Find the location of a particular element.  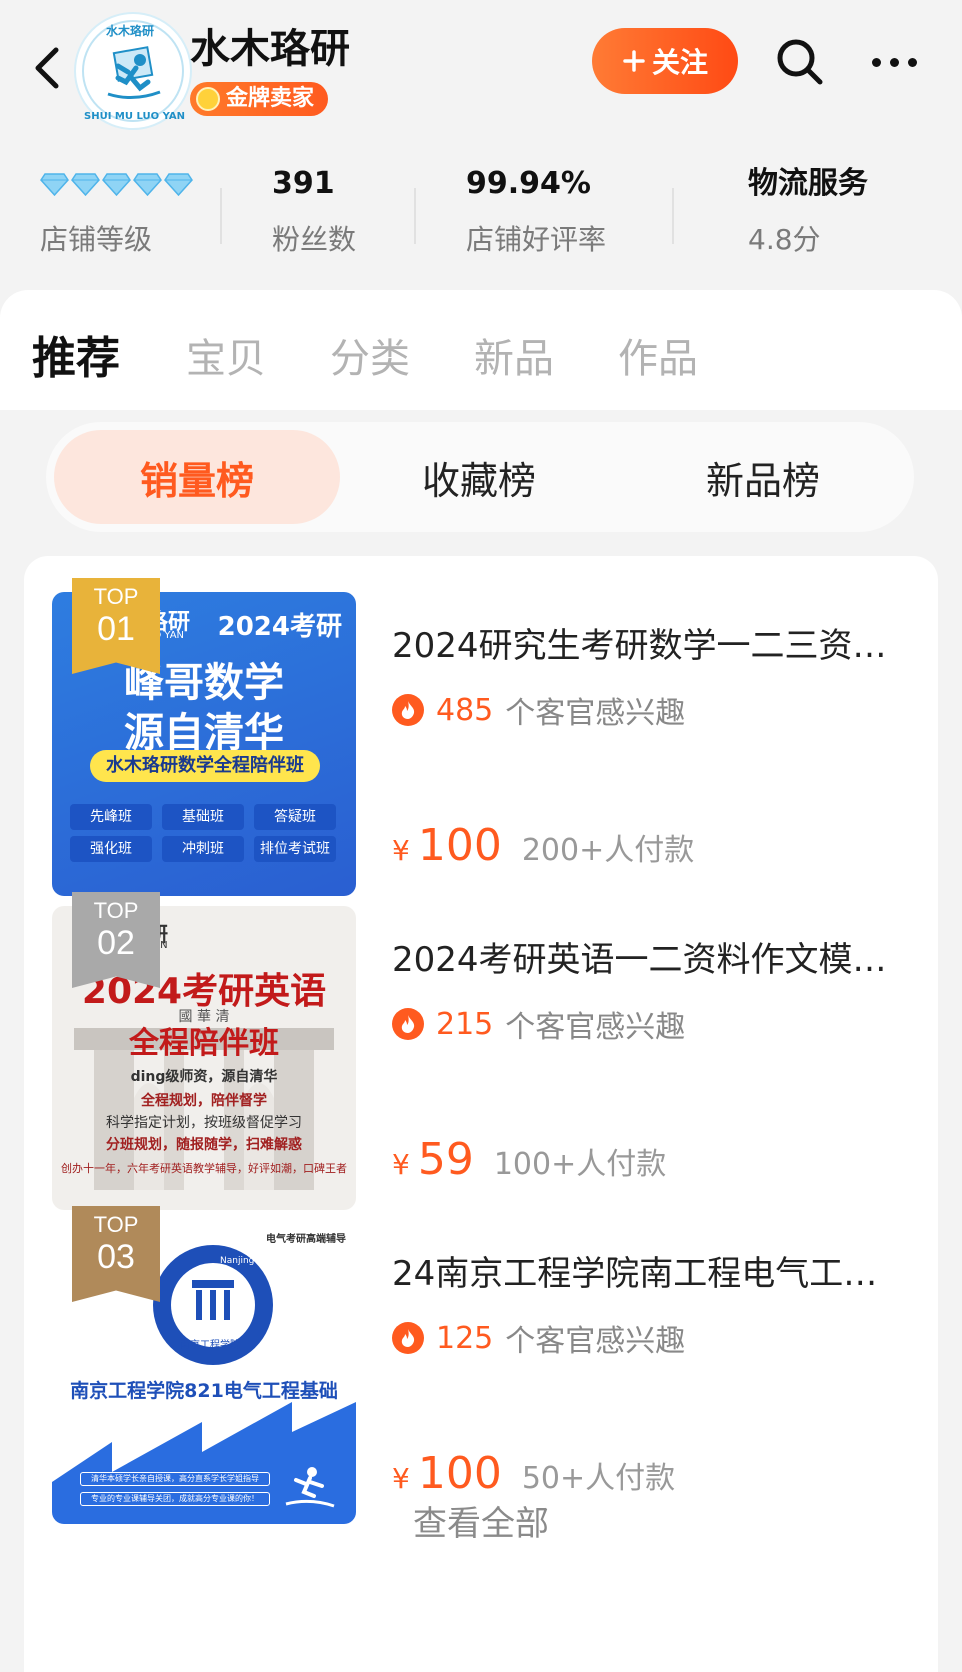

tab-recommend: 推荐 is located at coordinates (76, 354).